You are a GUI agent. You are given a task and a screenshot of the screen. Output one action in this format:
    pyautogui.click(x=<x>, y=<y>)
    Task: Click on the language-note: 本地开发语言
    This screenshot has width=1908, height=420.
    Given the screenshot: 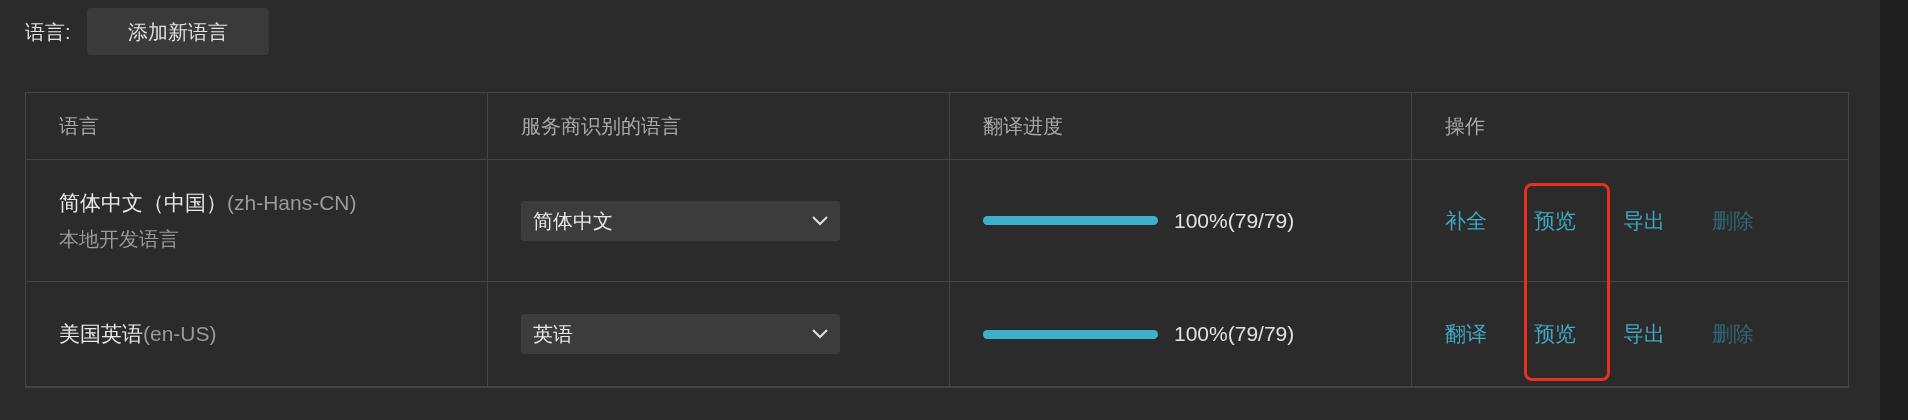 What is the action you would take?
    pyautogui.click(x=119, y=240)
    